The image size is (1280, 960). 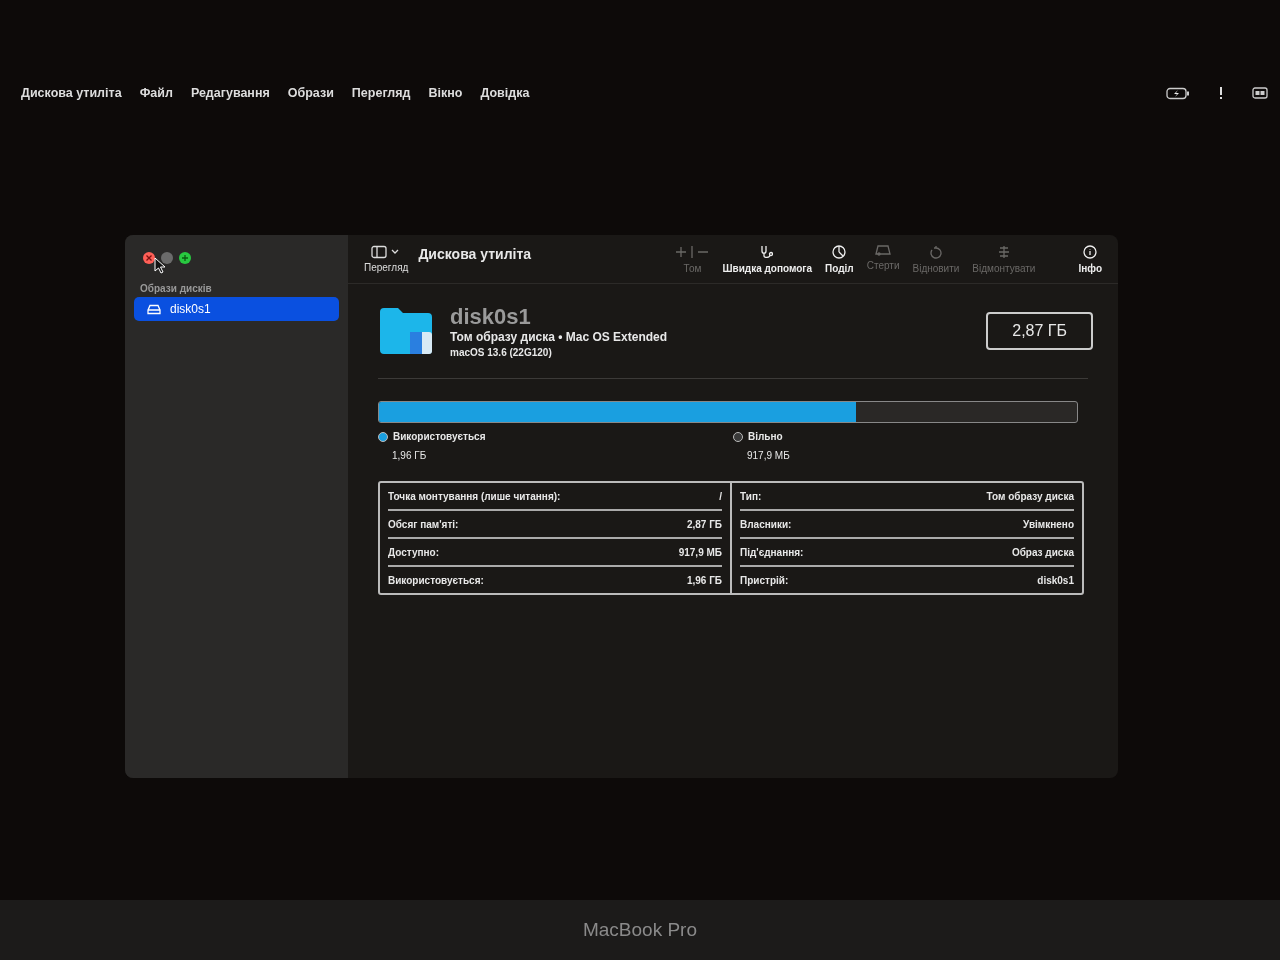 What do you see at coordinates (501, 352) in the screenshot?
I see `os-version: macOS 13.6 (22G120)` at bounding box center [501, 352].